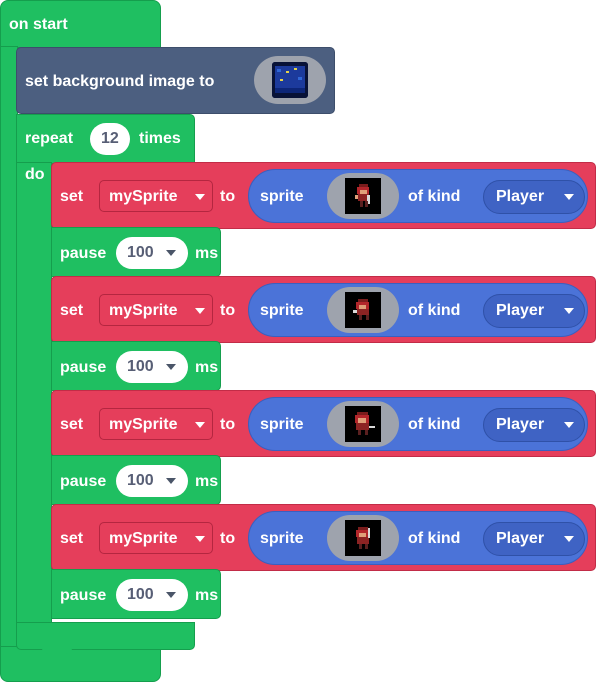 The height and width of the screenshot is (682, 596). Describe the element at coordinates (160, 138) in the screenshot. I see `times-label: times` at that location.